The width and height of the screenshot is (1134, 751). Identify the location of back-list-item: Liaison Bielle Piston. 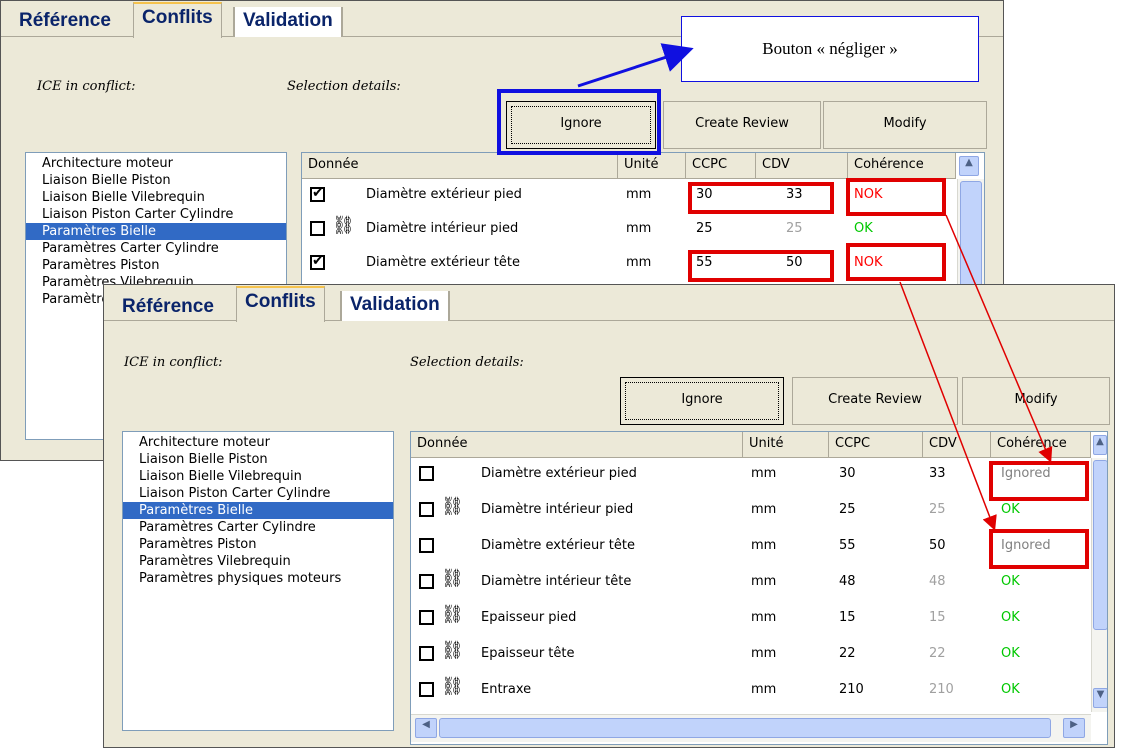
(156, 180).